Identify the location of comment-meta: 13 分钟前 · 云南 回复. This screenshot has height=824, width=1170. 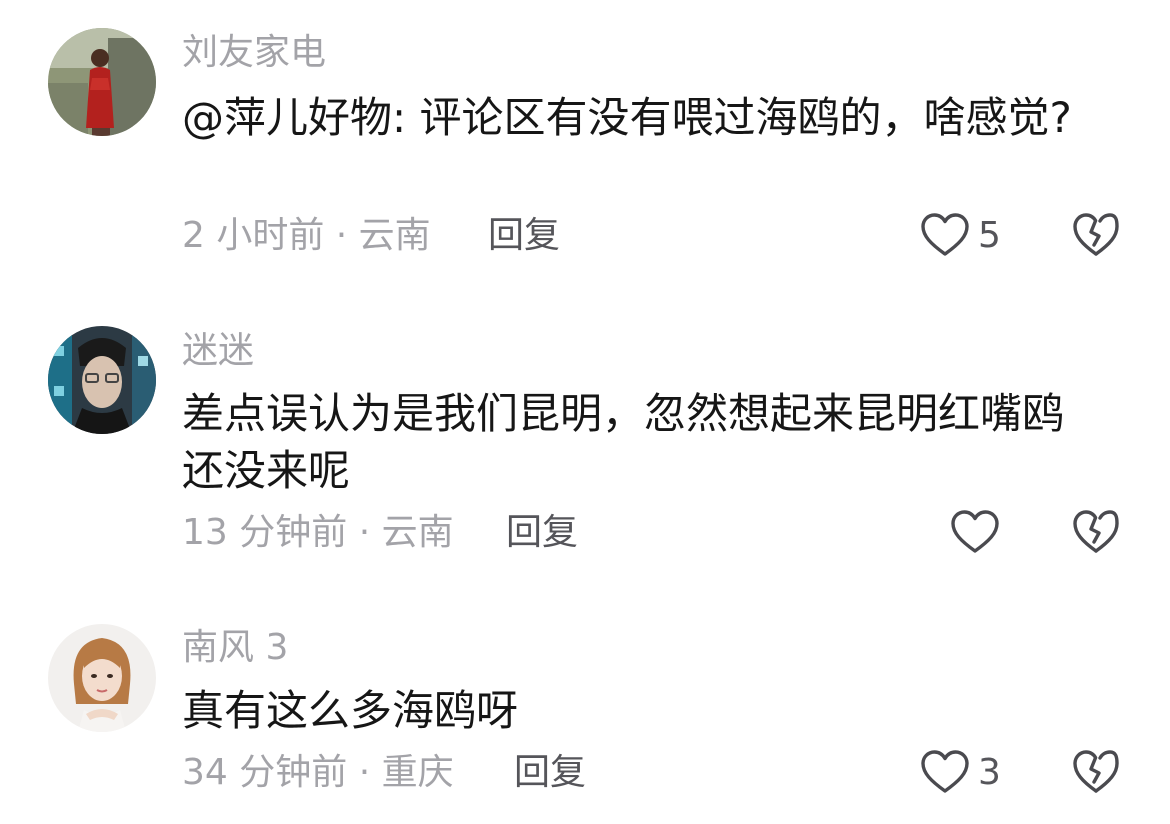
(380, 533).